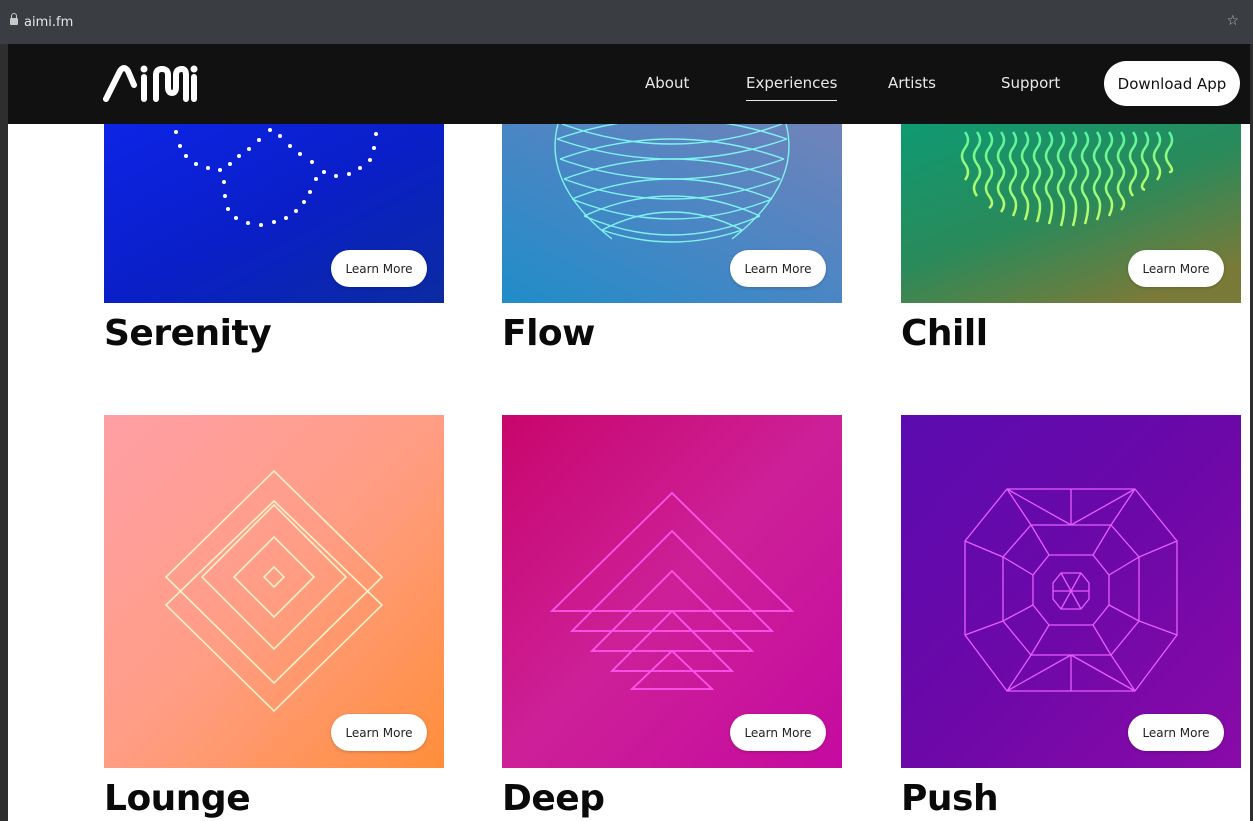 The image size is (1253, 821). I want to click on deep-learn-more-button: Learn More, so click(778, 732).